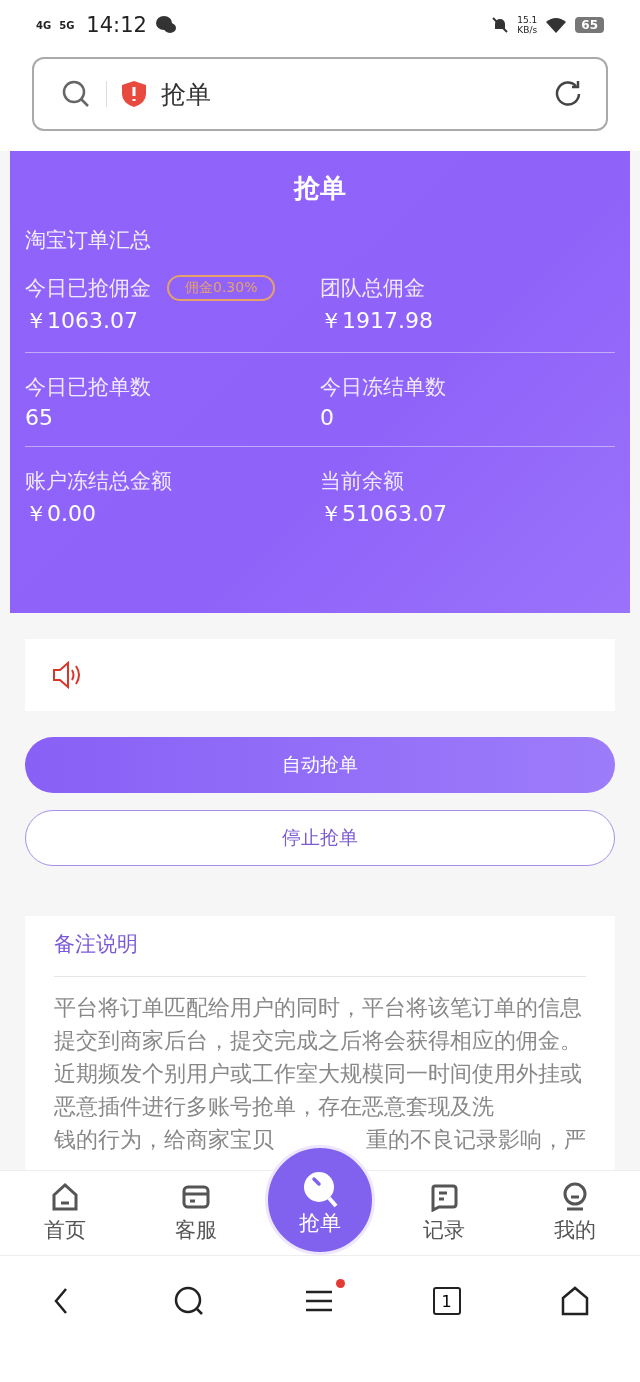 The width and height of the screenshot is (640, 1382). What do you see at coordinates (116, 25) in the screenshot?
I see `clock: 14:12` at bounding box center [116, 25].